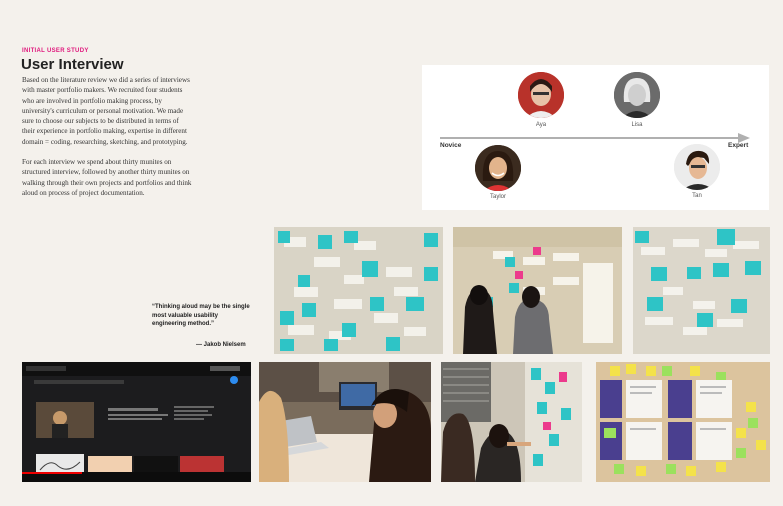 This screenshot has width=783, height=506. Describe the element at coordinates (345, 422) in the screenshot. I see `photo-interview-laptop` at that location.